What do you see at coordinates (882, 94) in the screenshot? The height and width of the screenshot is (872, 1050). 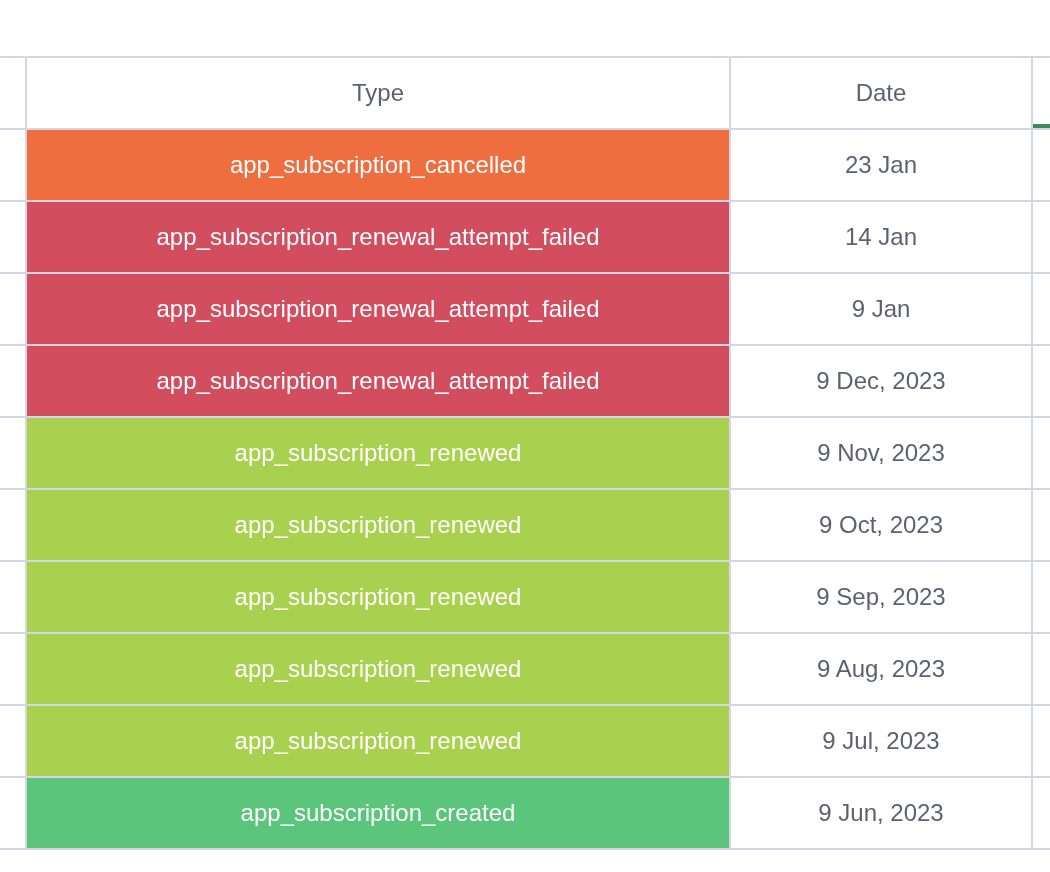 I see `column-header: Date` at bounding box center [882, 94].